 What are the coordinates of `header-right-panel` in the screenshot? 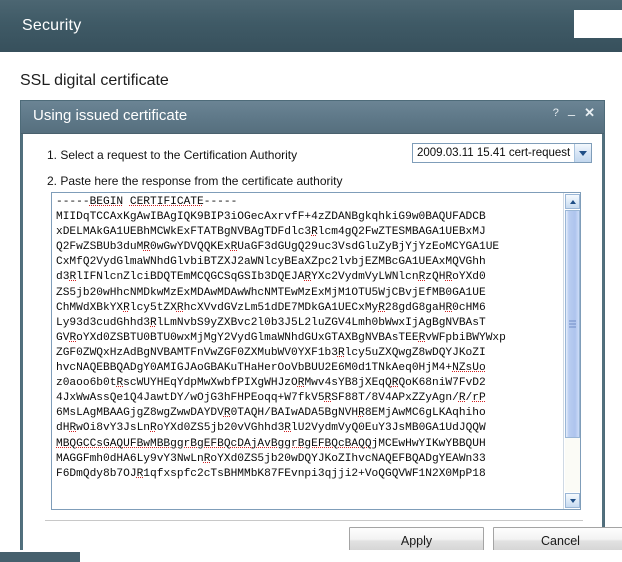 It's located at (598, 24).